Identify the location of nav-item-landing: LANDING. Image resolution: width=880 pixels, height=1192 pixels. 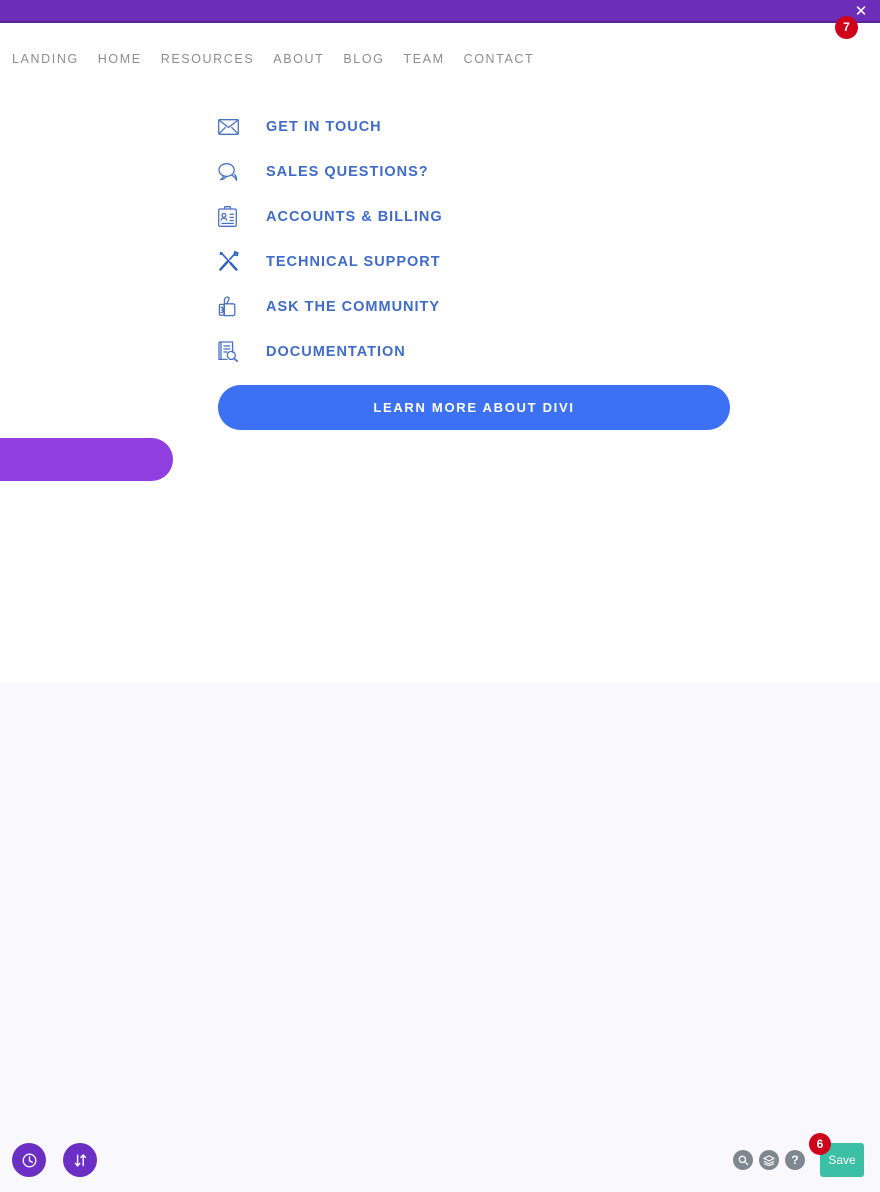
(55, 59).